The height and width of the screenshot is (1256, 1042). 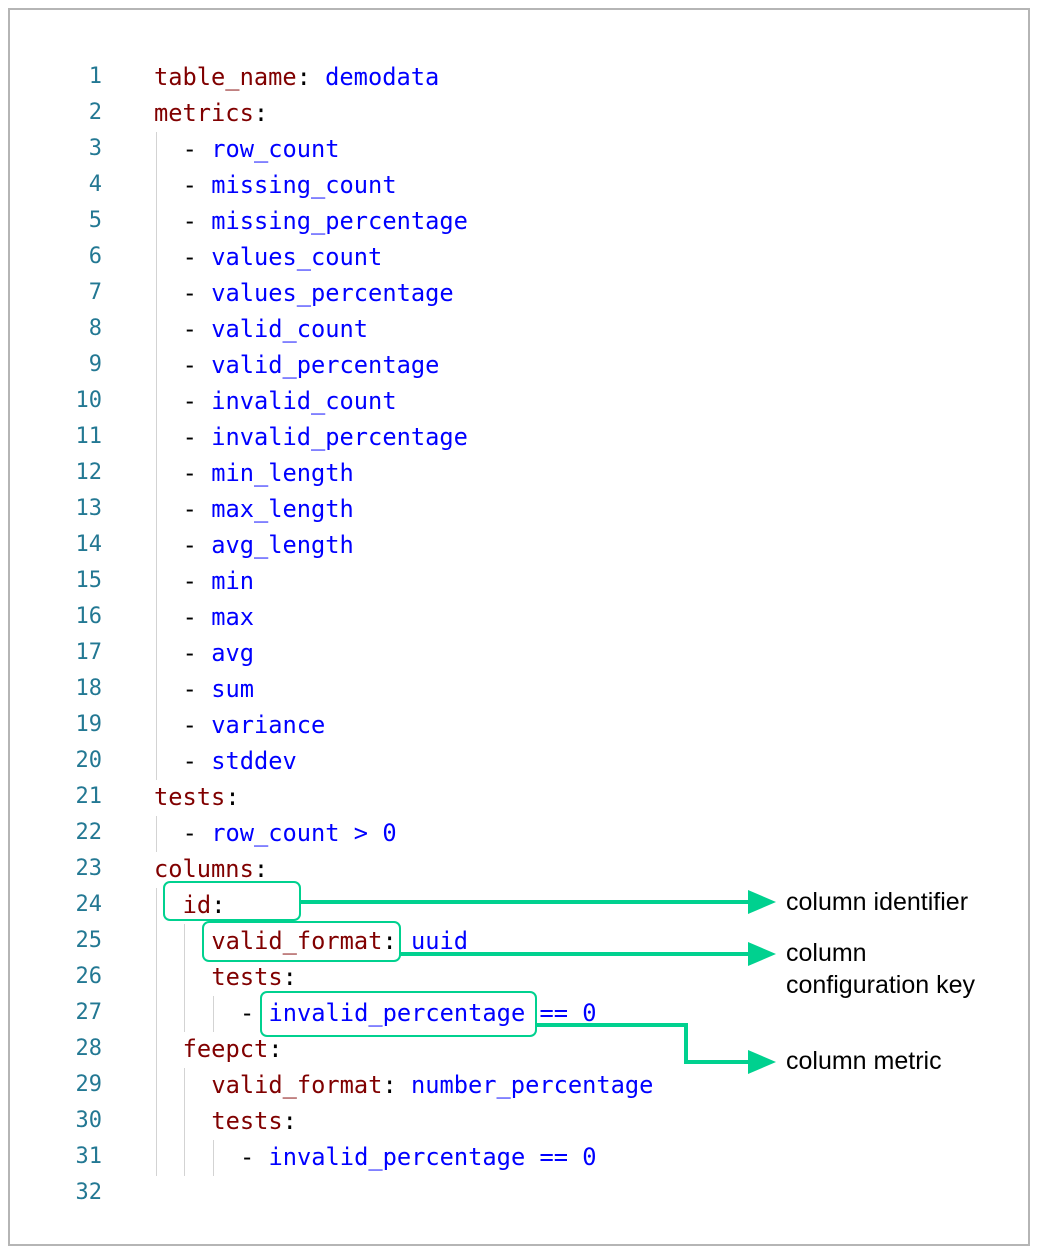 What do you see at coordinates (762, 954) in the screenshot?
I see `arrow-head-column-configuration-key-icon` at bounding box center [762, 954].